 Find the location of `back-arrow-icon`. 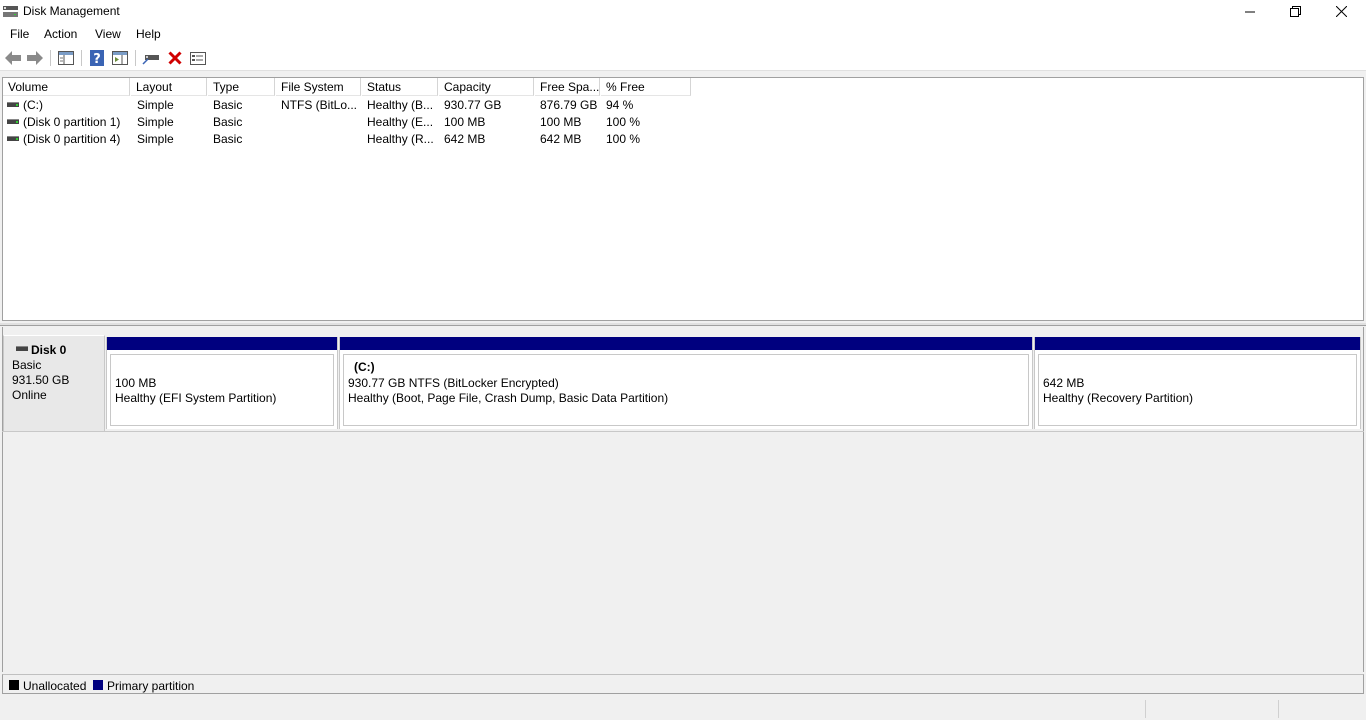

back-arrow-icon is located at coordinates (13, 58).